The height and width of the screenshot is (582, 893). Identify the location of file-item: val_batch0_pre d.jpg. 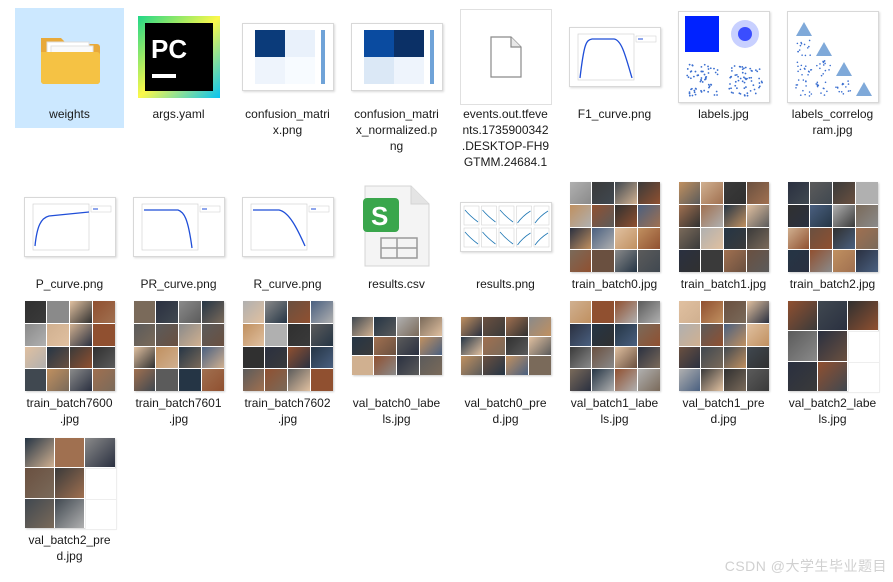
(505, 362).